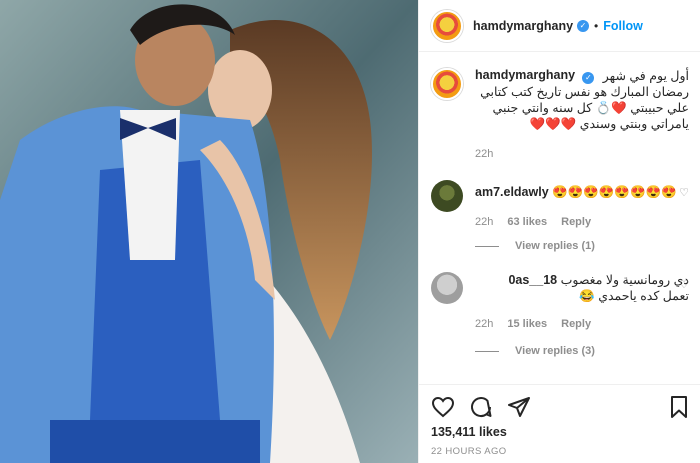 The width and height of the screenshot is (700, 463). I want to click on commenter-username: am7.eldawly, so click(512, 192).